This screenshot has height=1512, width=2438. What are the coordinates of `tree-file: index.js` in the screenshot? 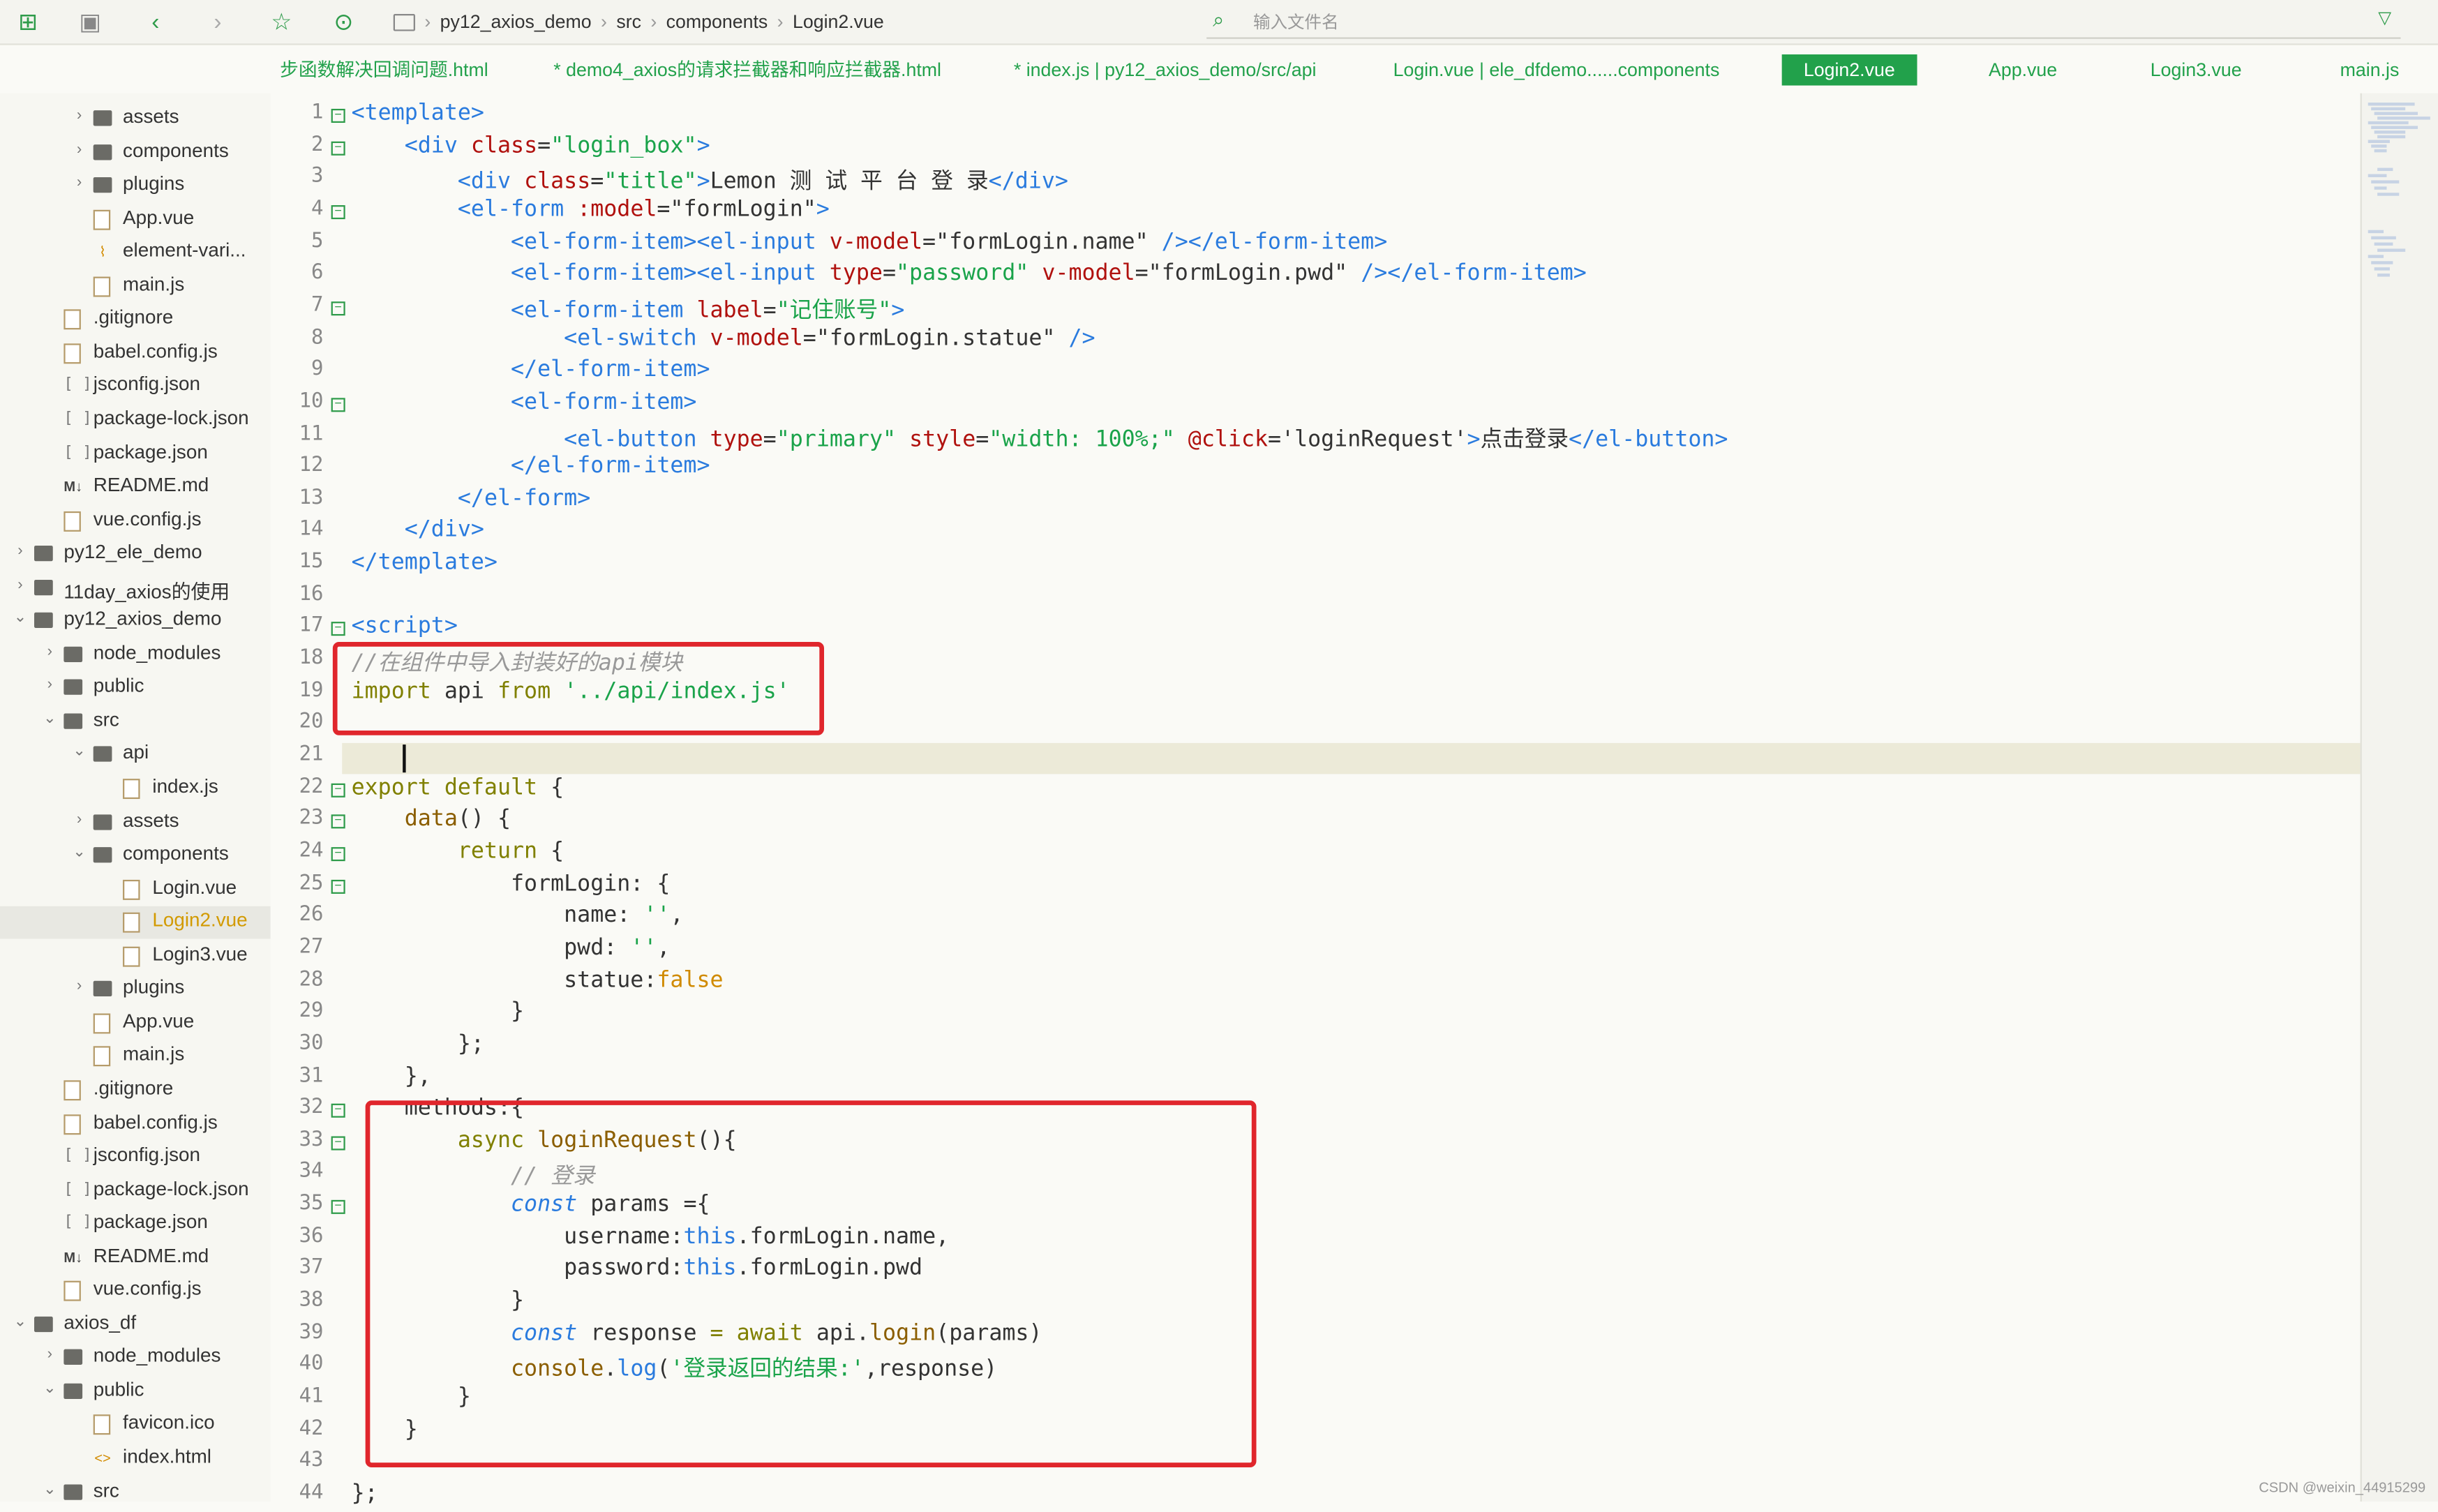 It's located at (135, 788).